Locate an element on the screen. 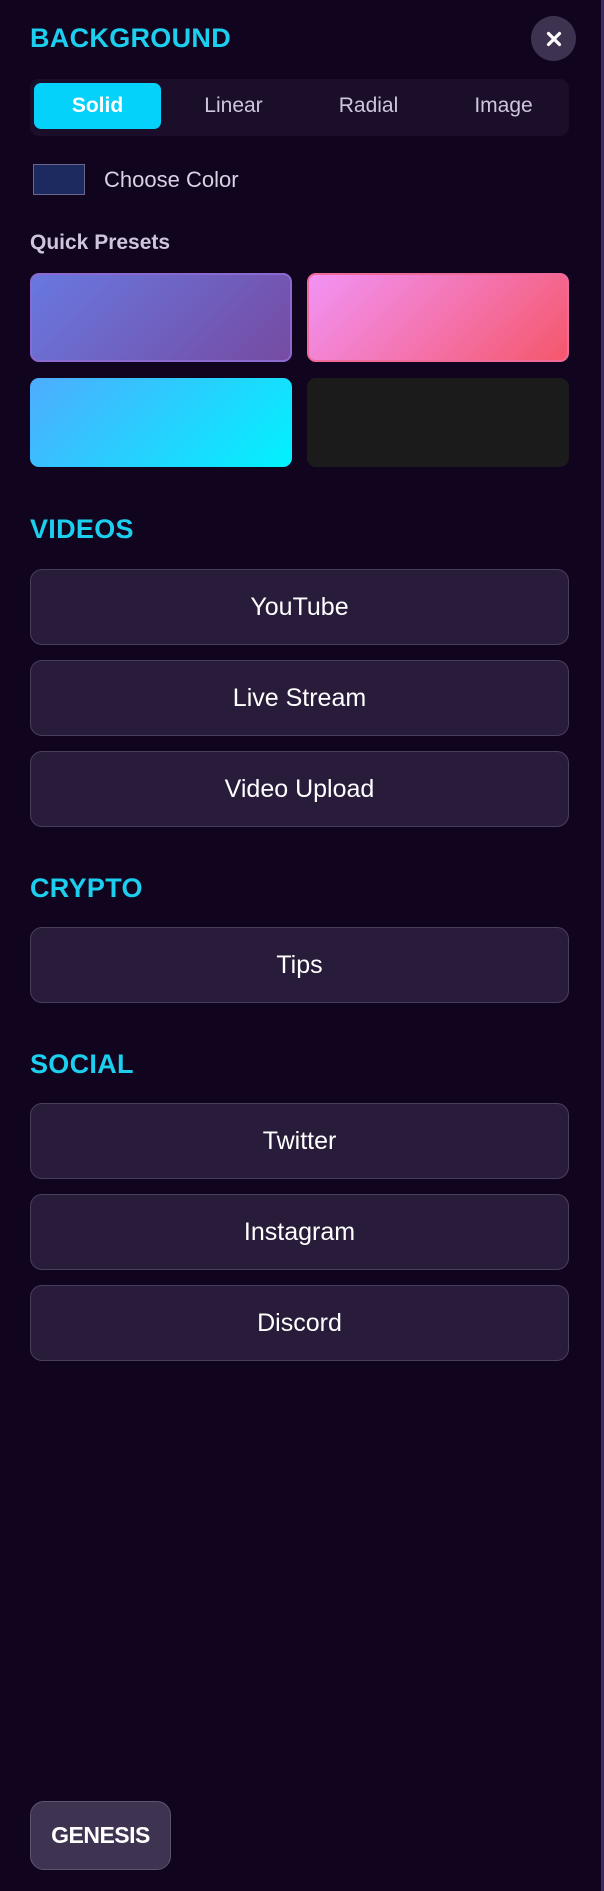 This screenshot has height=1891, width=604. youtube-button: YouTube is located at coordinates (299, 607).